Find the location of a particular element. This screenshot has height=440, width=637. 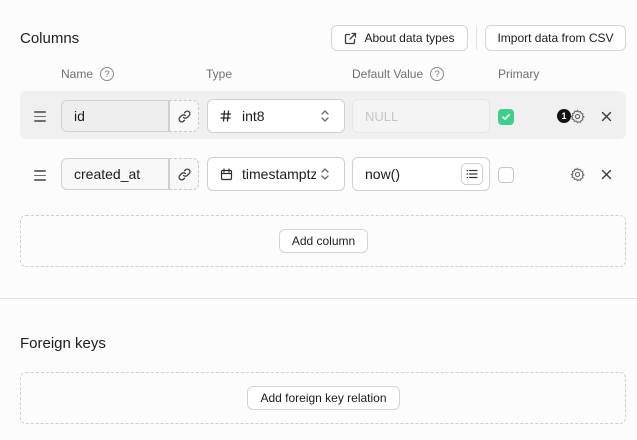

column-type-select: int8 is located at coordinates (276, 116).